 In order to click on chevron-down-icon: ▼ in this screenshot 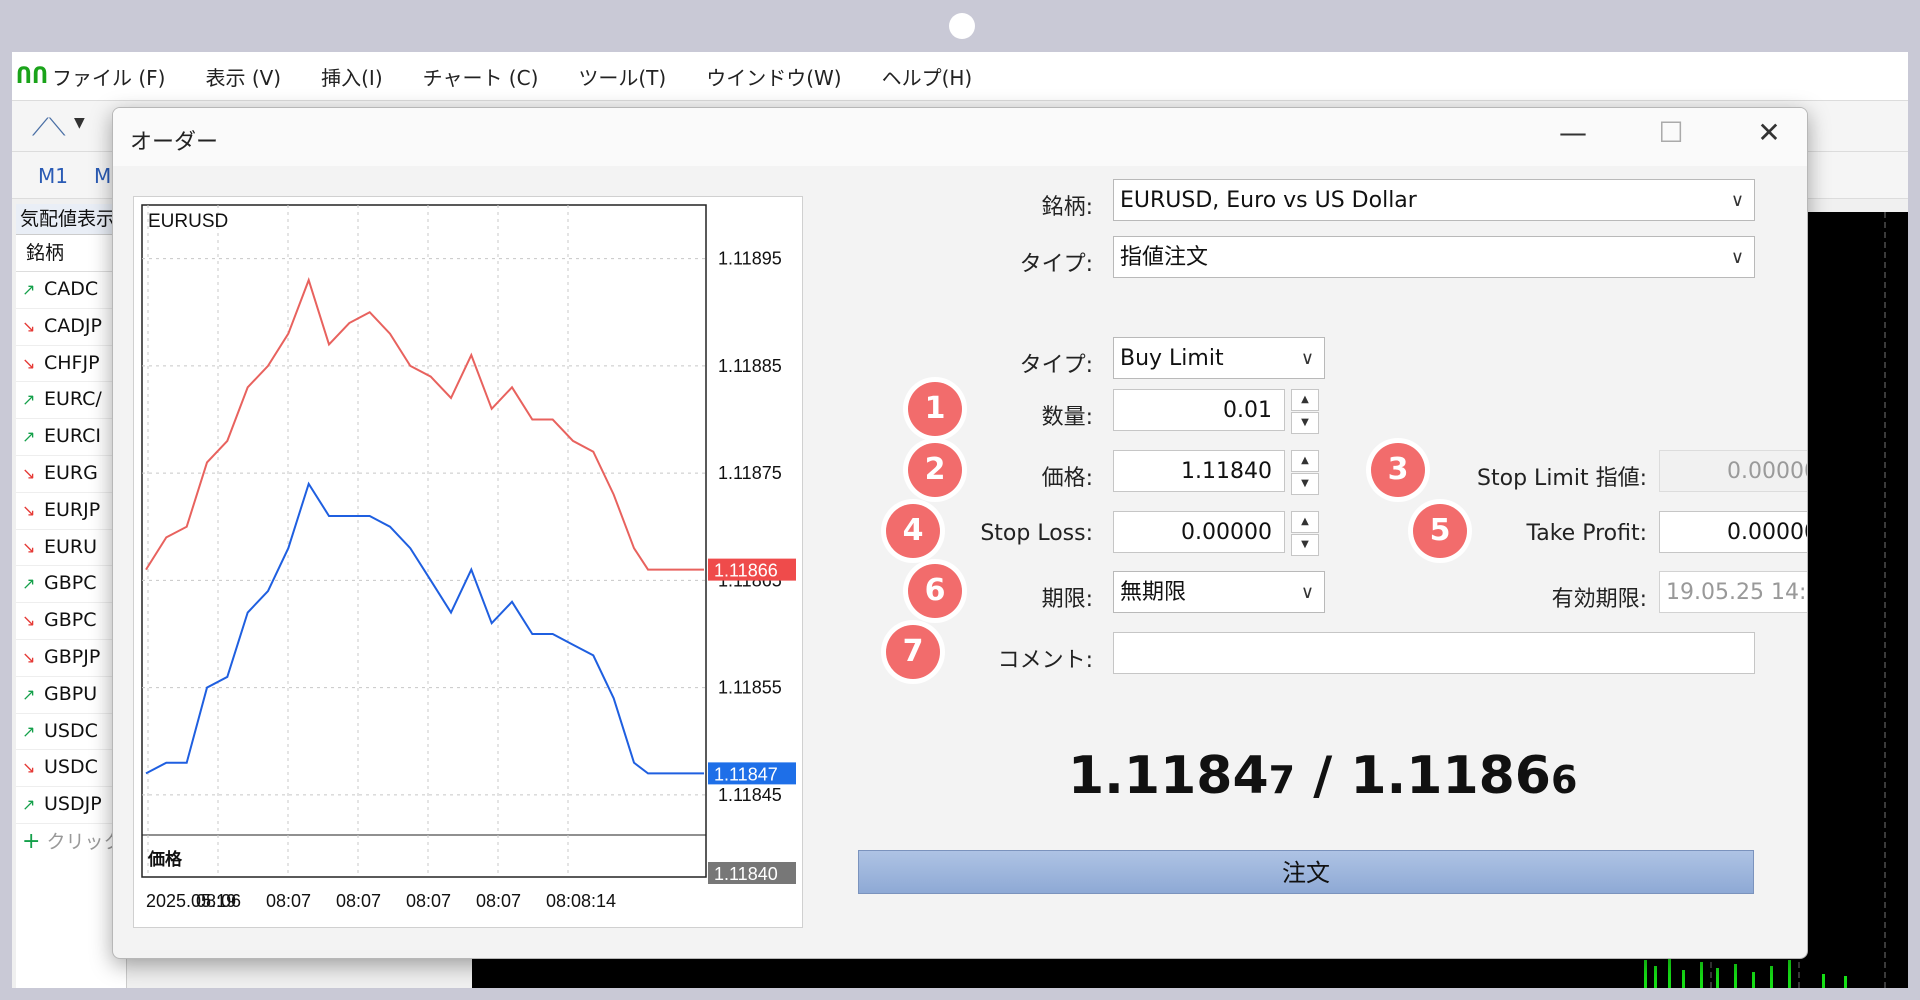, I will do `click(79, 123)`.